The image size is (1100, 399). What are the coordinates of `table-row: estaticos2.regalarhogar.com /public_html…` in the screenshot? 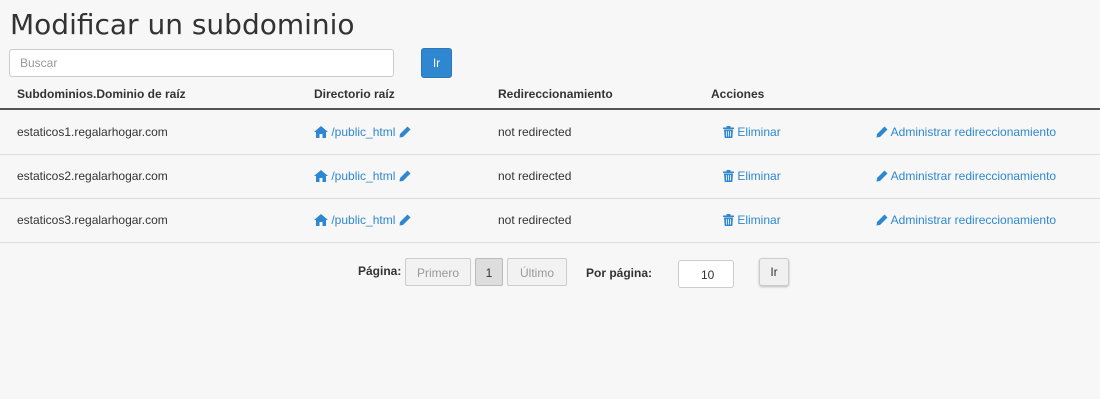 It's located at (550, 176).